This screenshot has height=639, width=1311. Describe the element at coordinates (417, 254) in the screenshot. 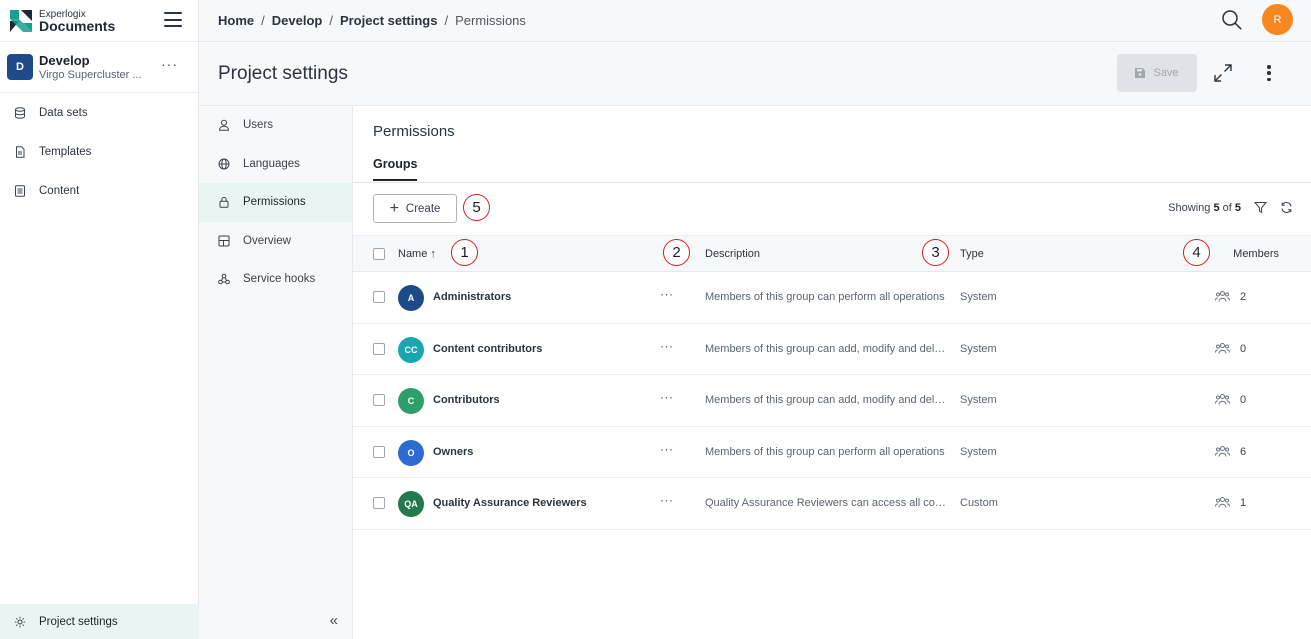

I see `column-header-name: Name ↑` at that location.